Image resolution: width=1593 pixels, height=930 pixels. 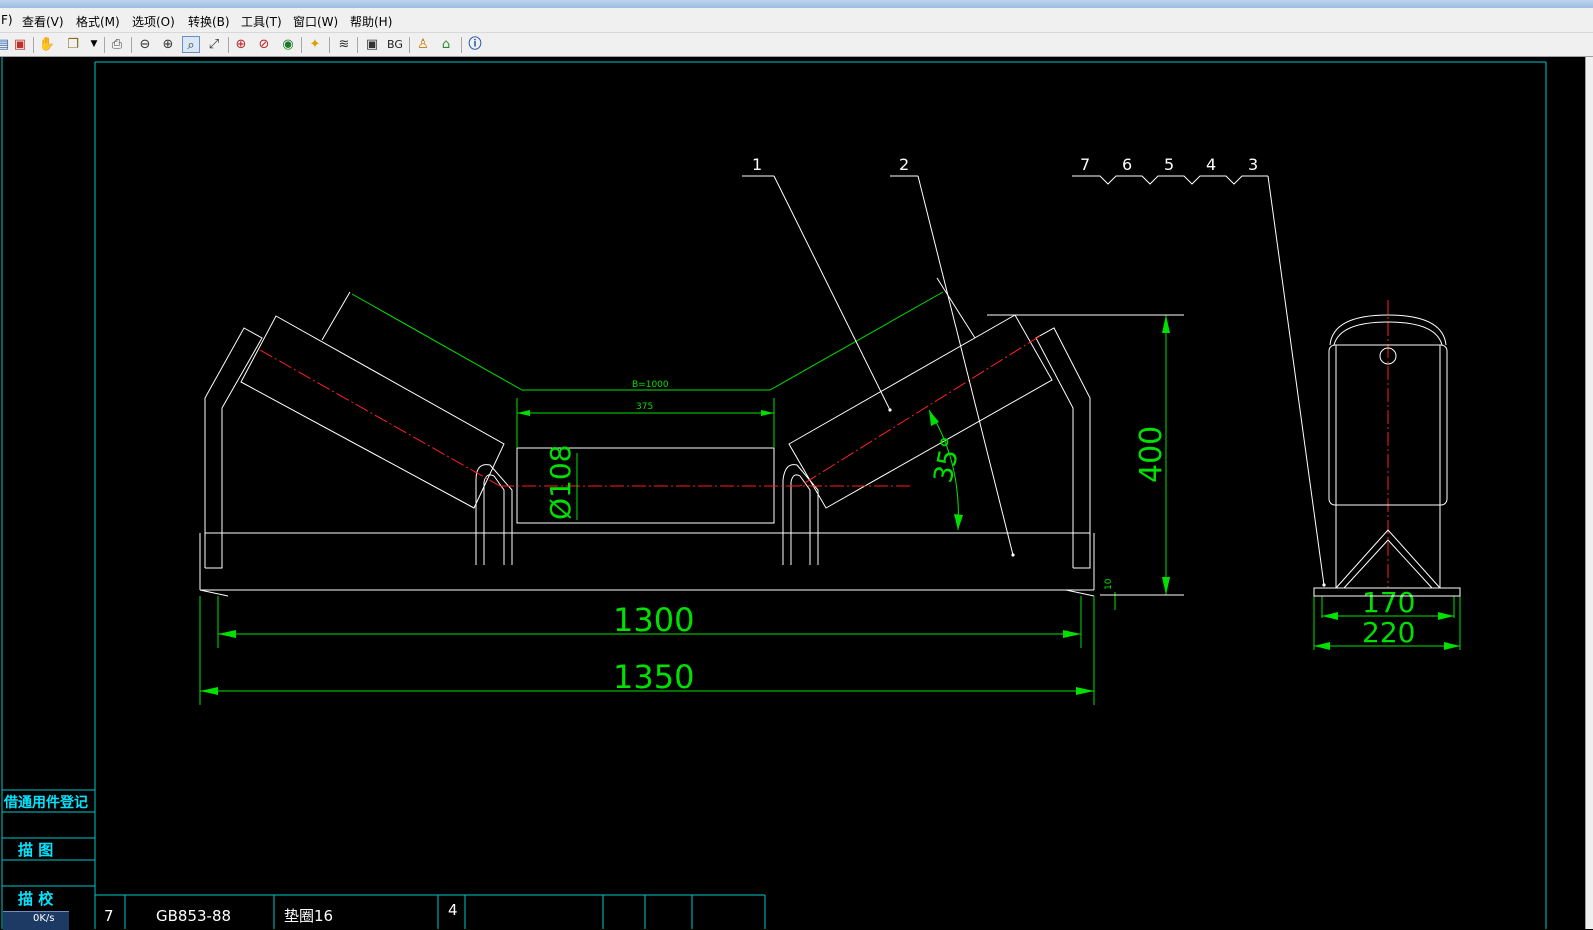 I want to click on dim-1300: 1300, so click(x=653, y=620).